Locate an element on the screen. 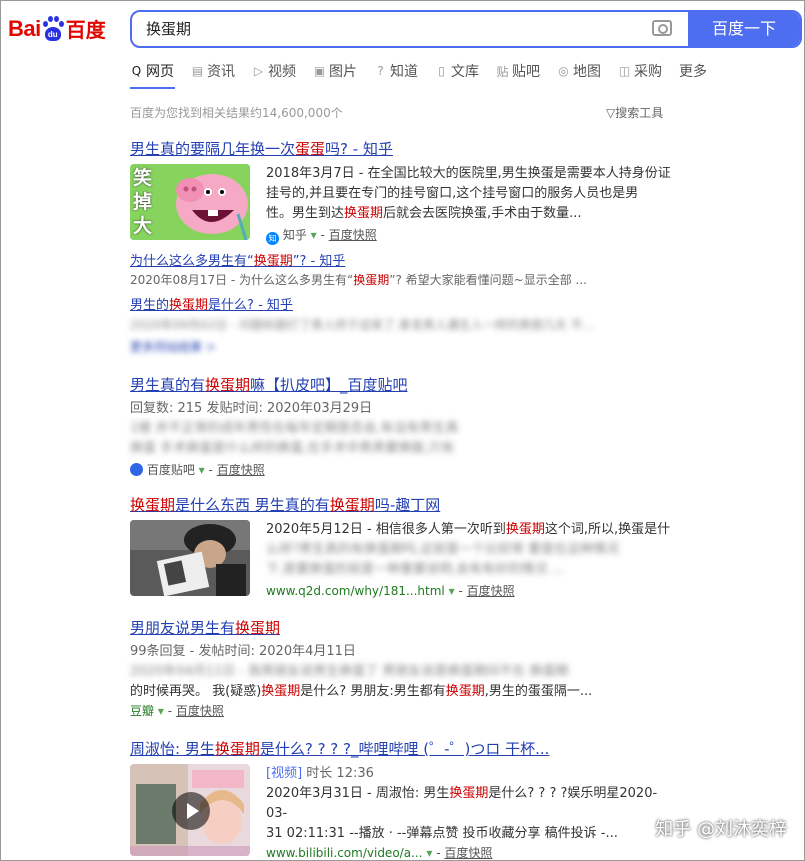 Image resolution: width=805 pixels, height=861 pixels. result-zhihu: 男生真的要隔几年换一次蛋蛋吗? - 知乎 is located at coordinates (400, 148).